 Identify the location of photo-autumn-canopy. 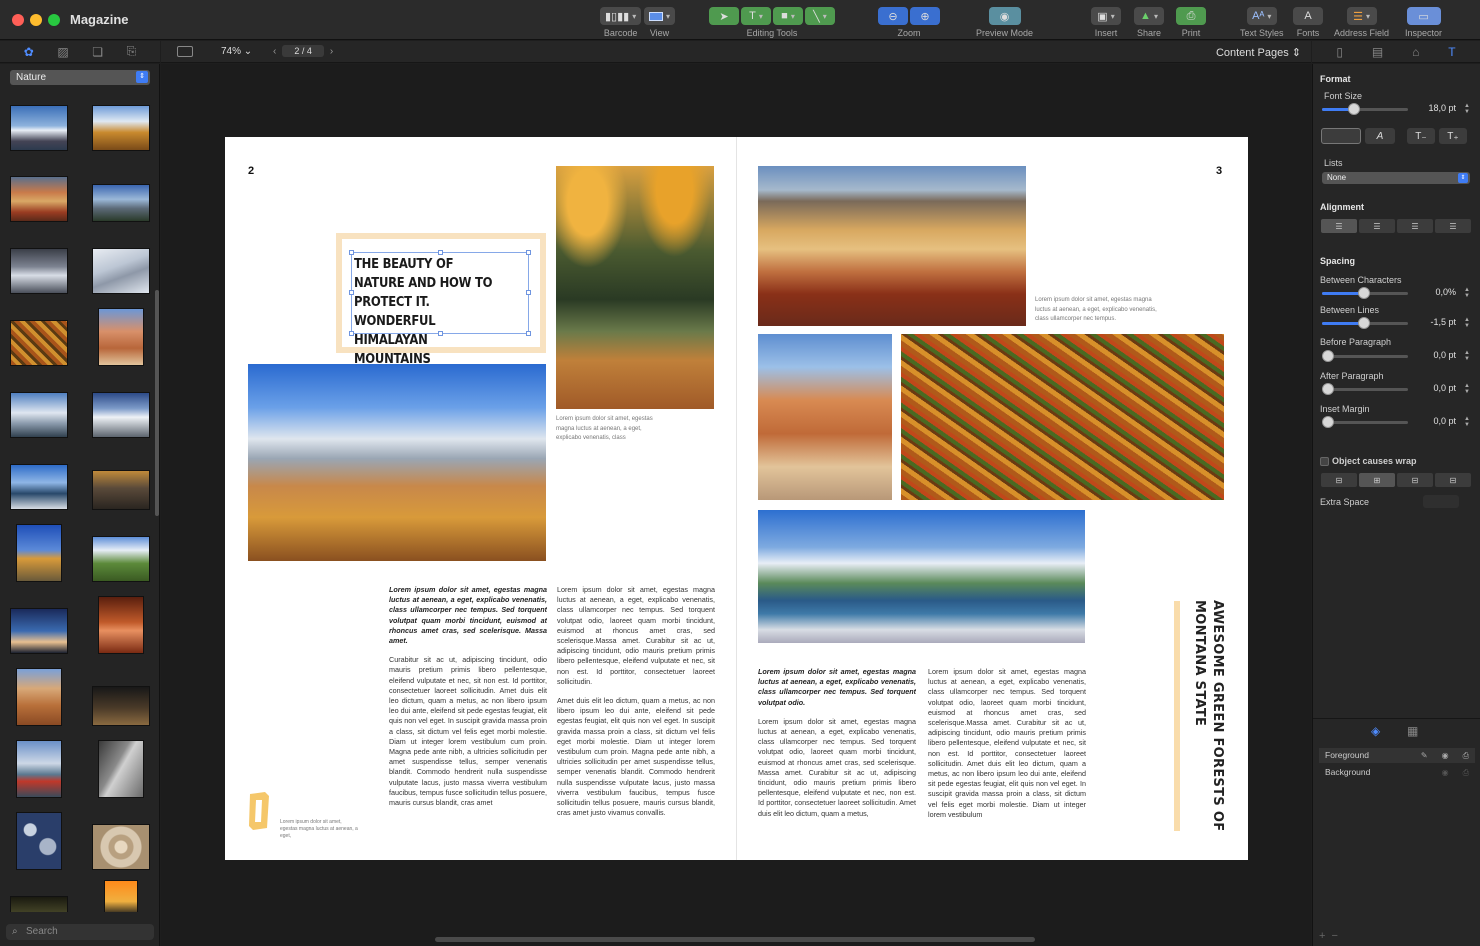
(1062, 417).